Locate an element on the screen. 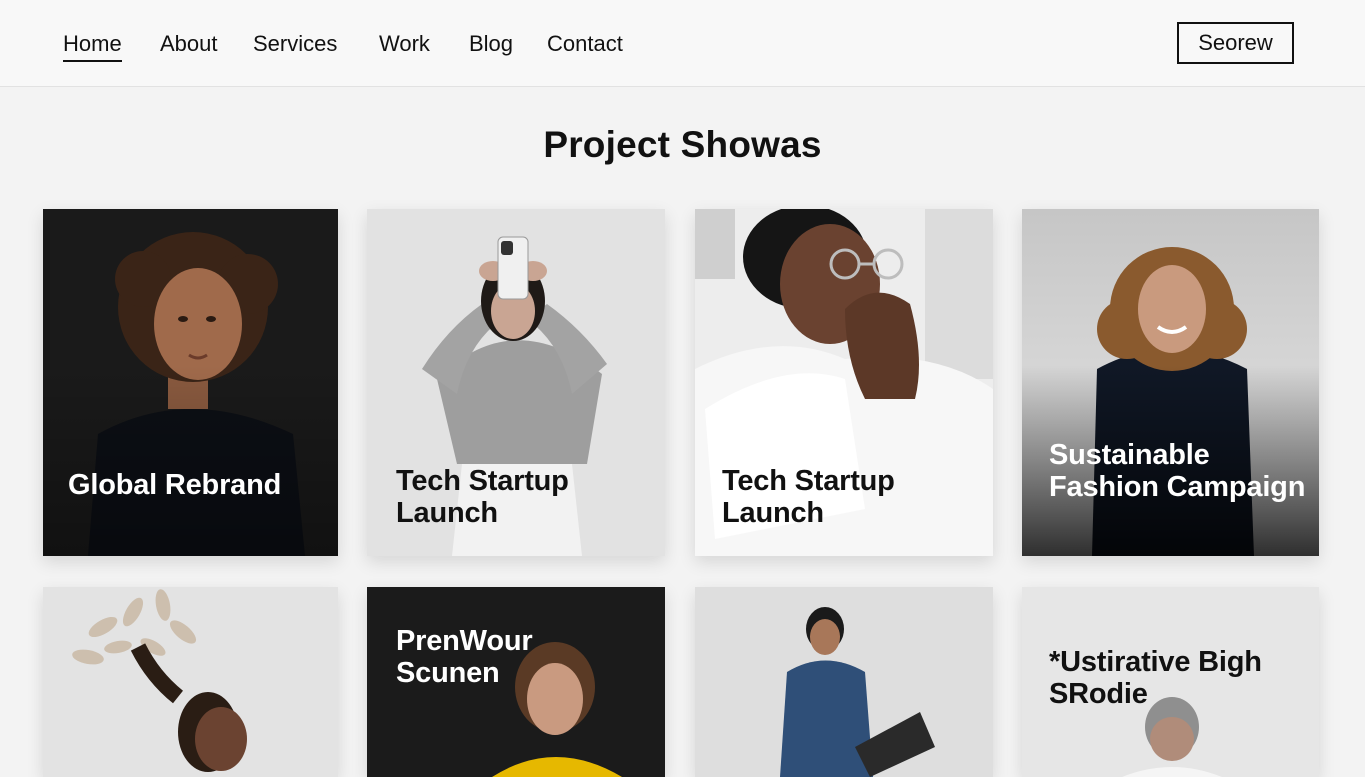 This screenshot has height=777, width=1365. project-card-sustainable-fashion: Sustainable Fashion Campaign is located at coordinates (1170, 382).